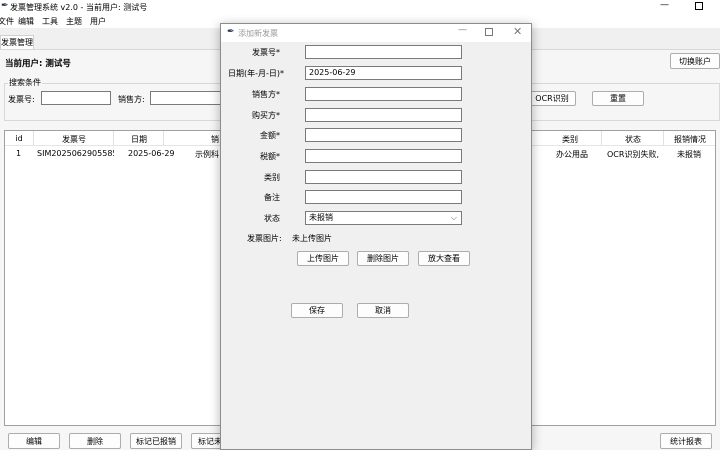  I want to click on date-input: 2025-06-29, so click(383, 73).